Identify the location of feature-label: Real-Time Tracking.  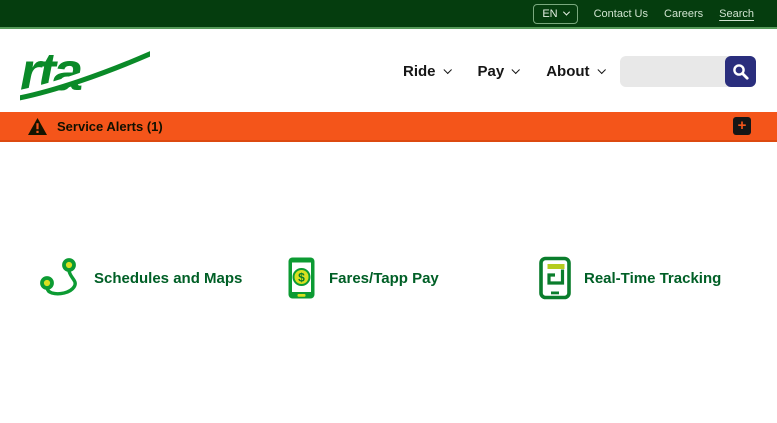
(653, 278).